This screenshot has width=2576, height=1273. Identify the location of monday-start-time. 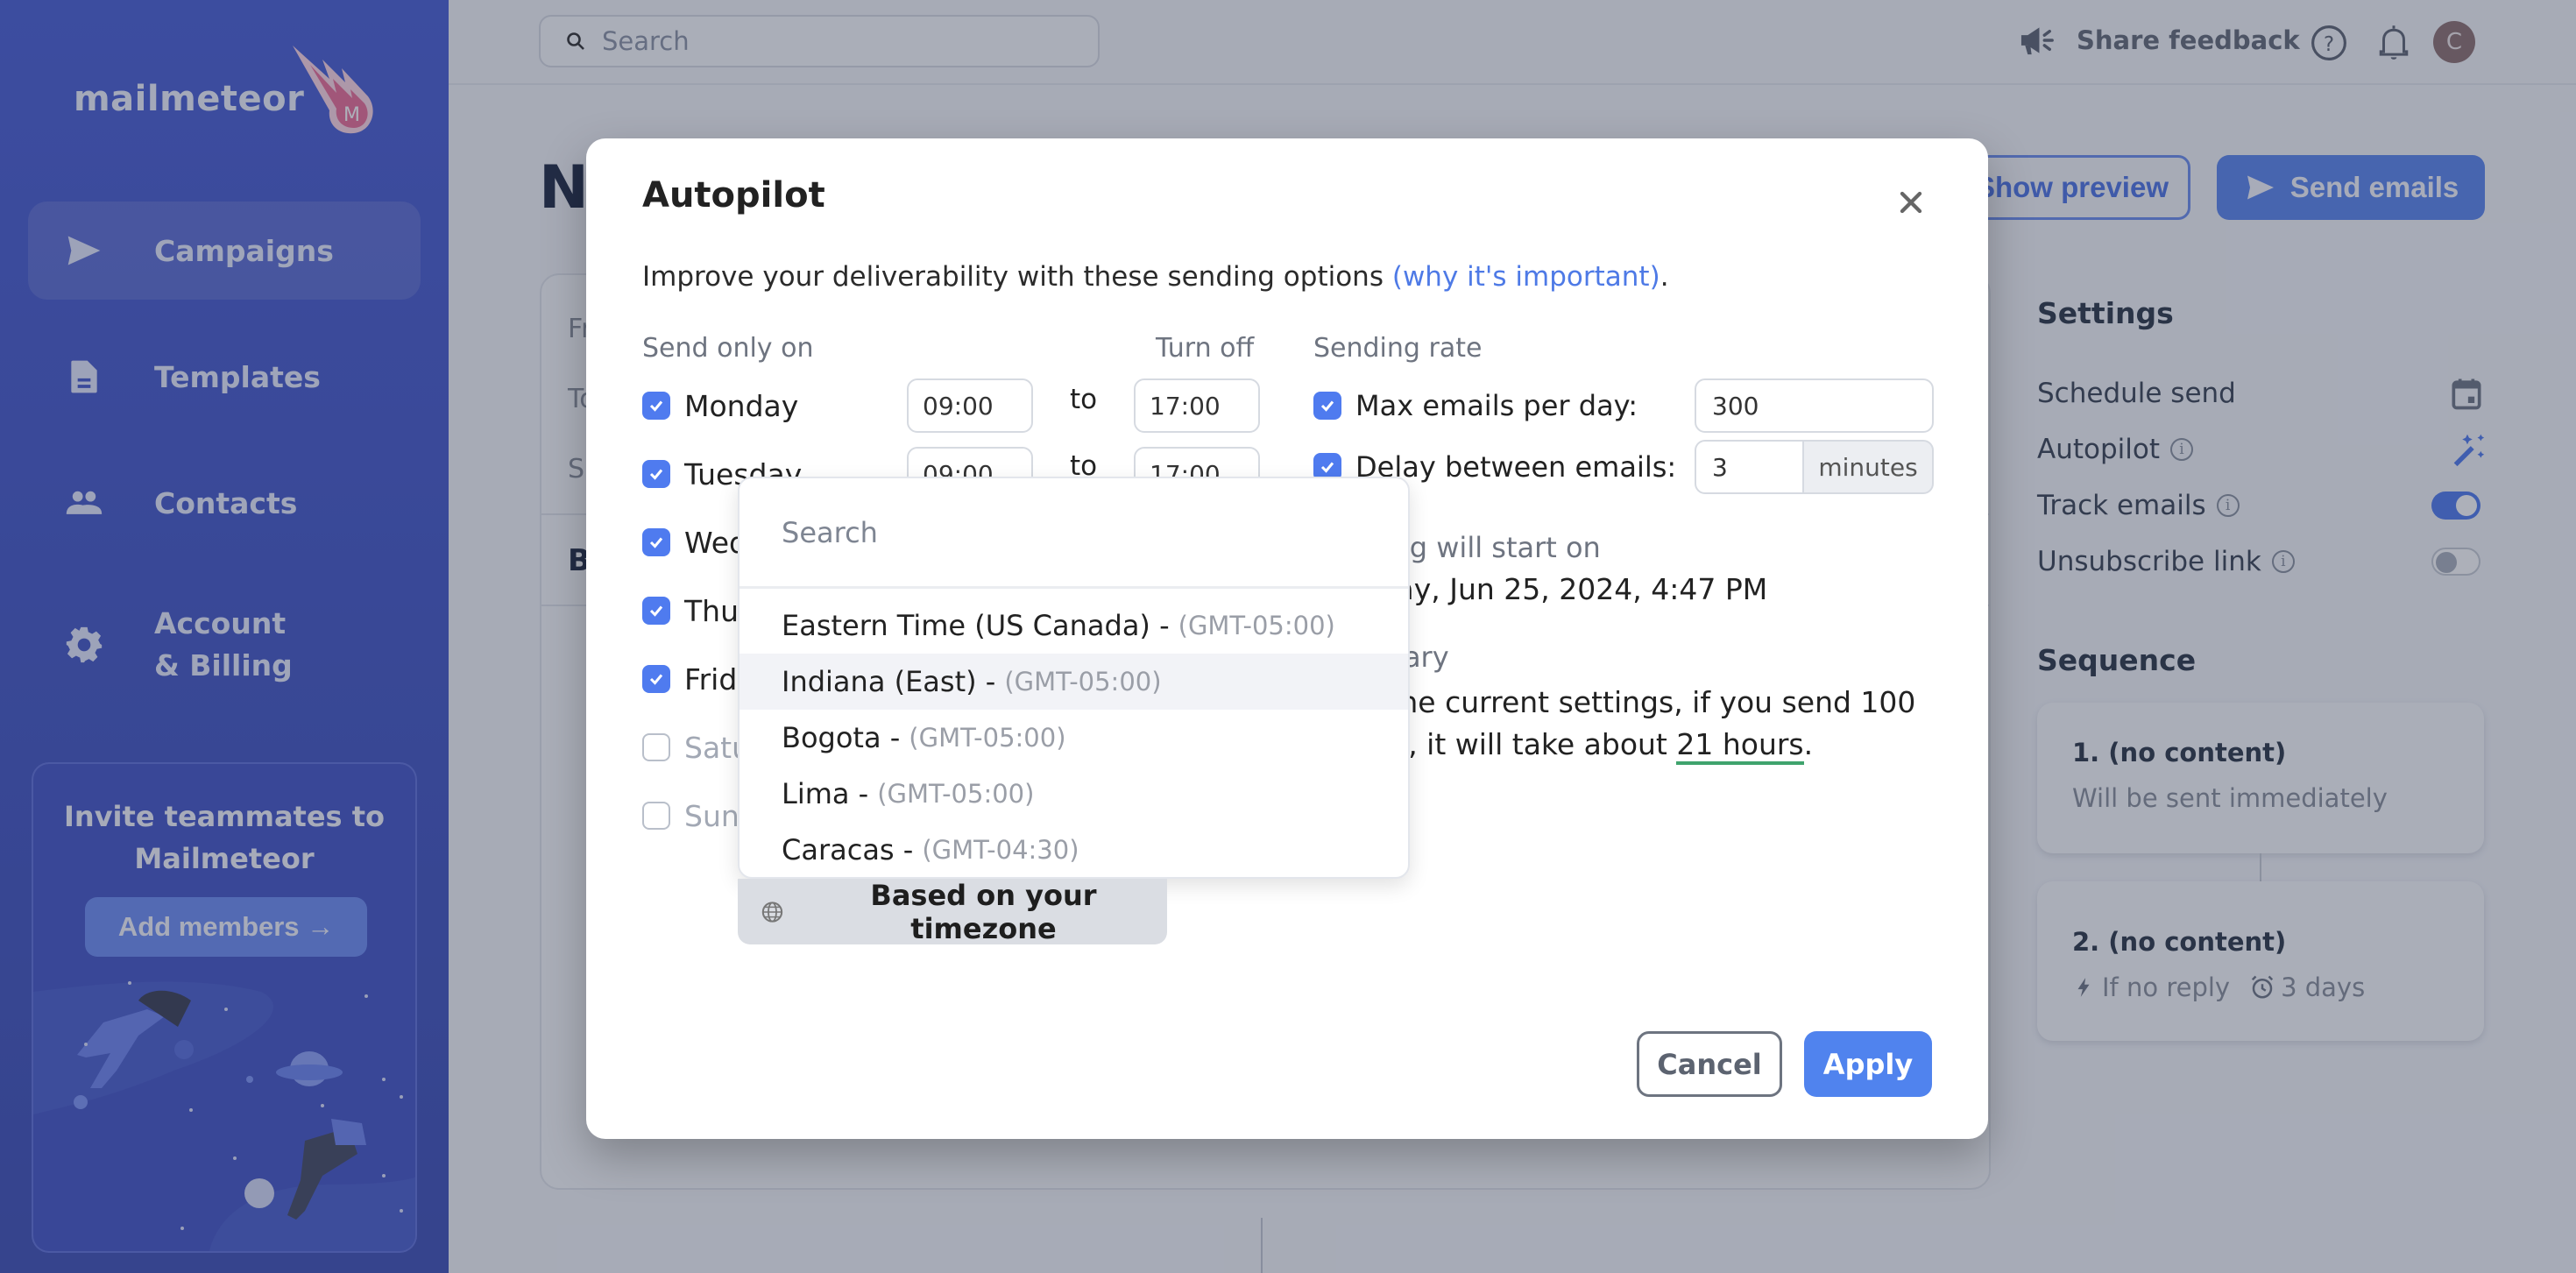
(970, 405).